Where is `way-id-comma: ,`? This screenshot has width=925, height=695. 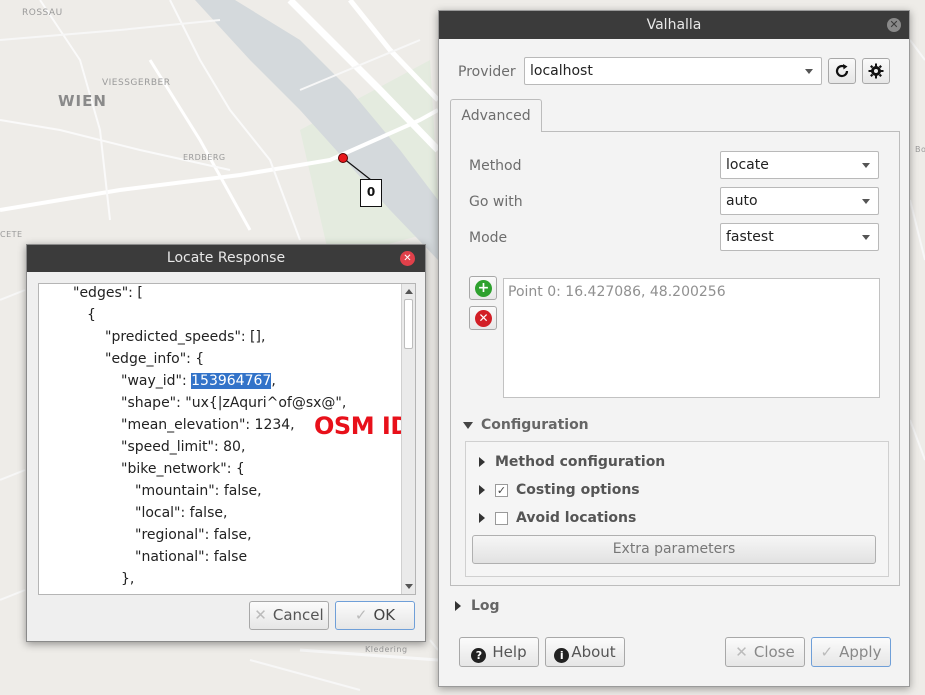
way-id-comma: , is located at coordinates (273, 381).